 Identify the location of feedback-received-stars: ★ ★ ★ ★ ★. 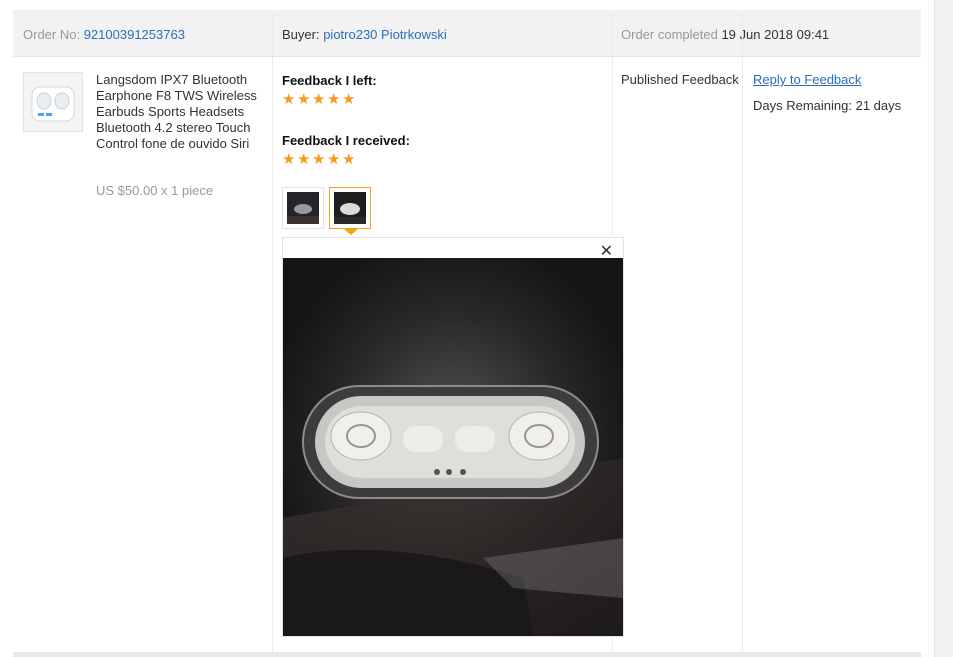
(319, 160).